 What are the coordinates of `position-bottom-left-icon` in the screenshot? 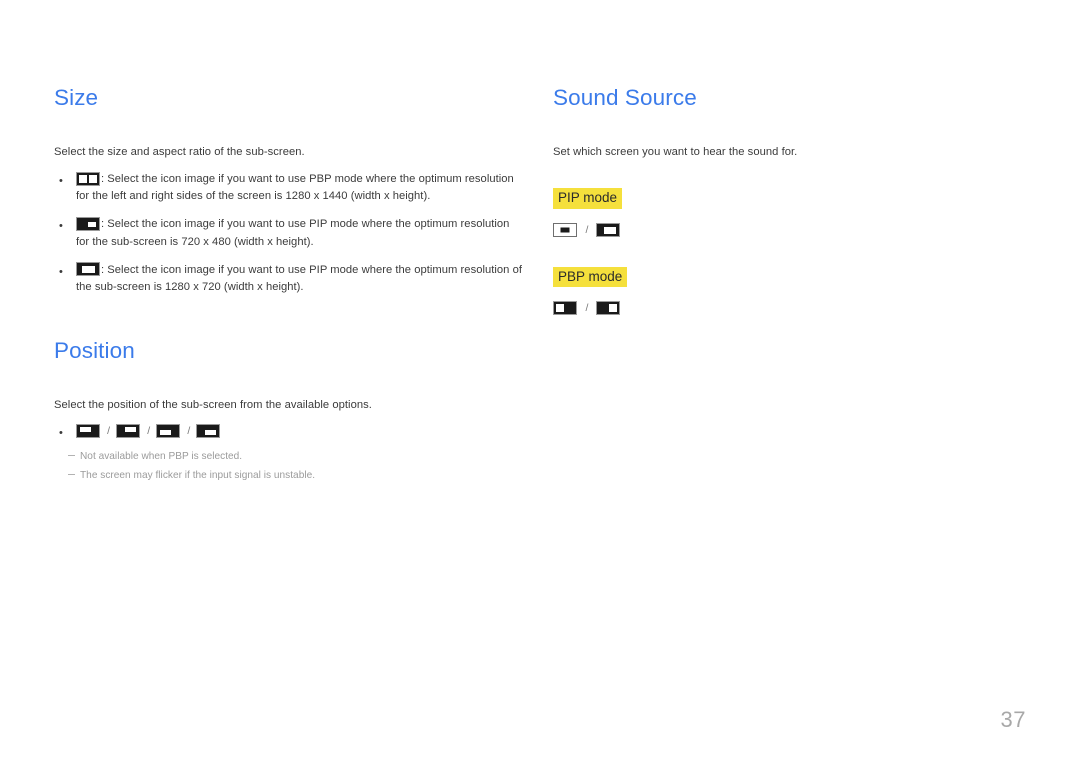 It's located at (168, 431).